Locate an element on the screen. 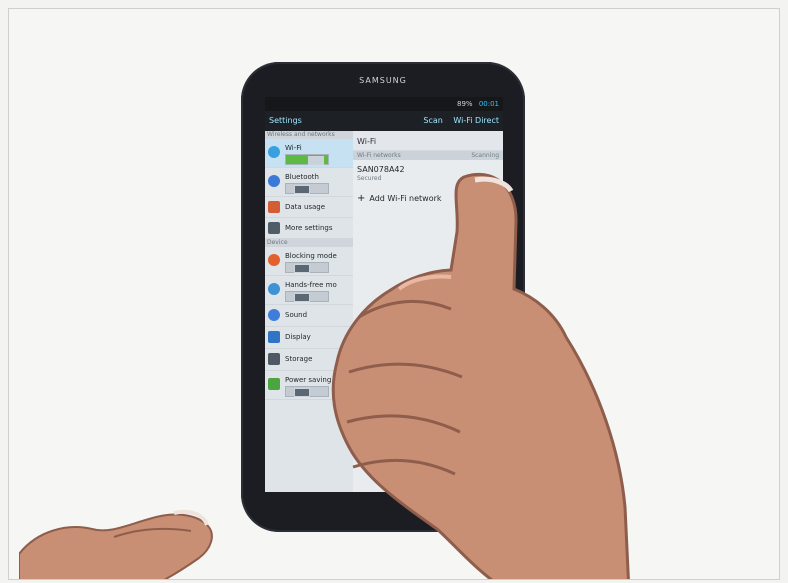  power-saving-toggle is located at coordinates (307, 391).